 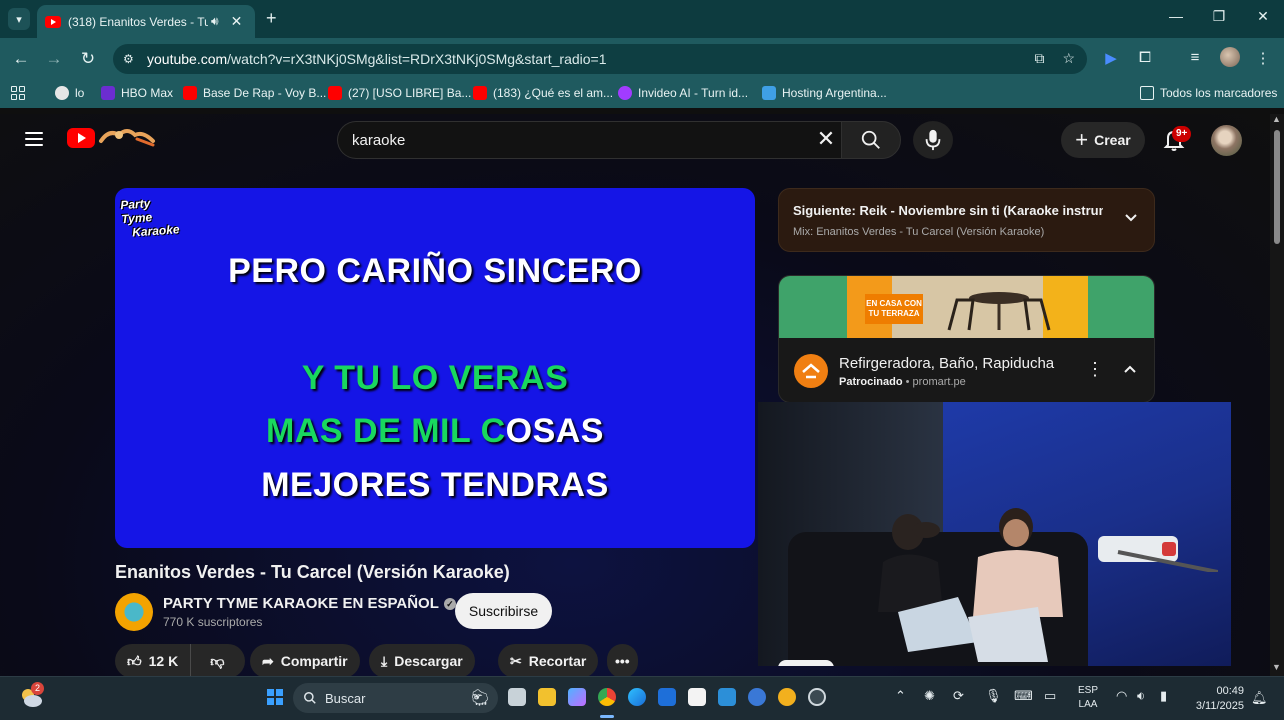 I want to click on new-tab-button: +, so click(x=271, y=18).